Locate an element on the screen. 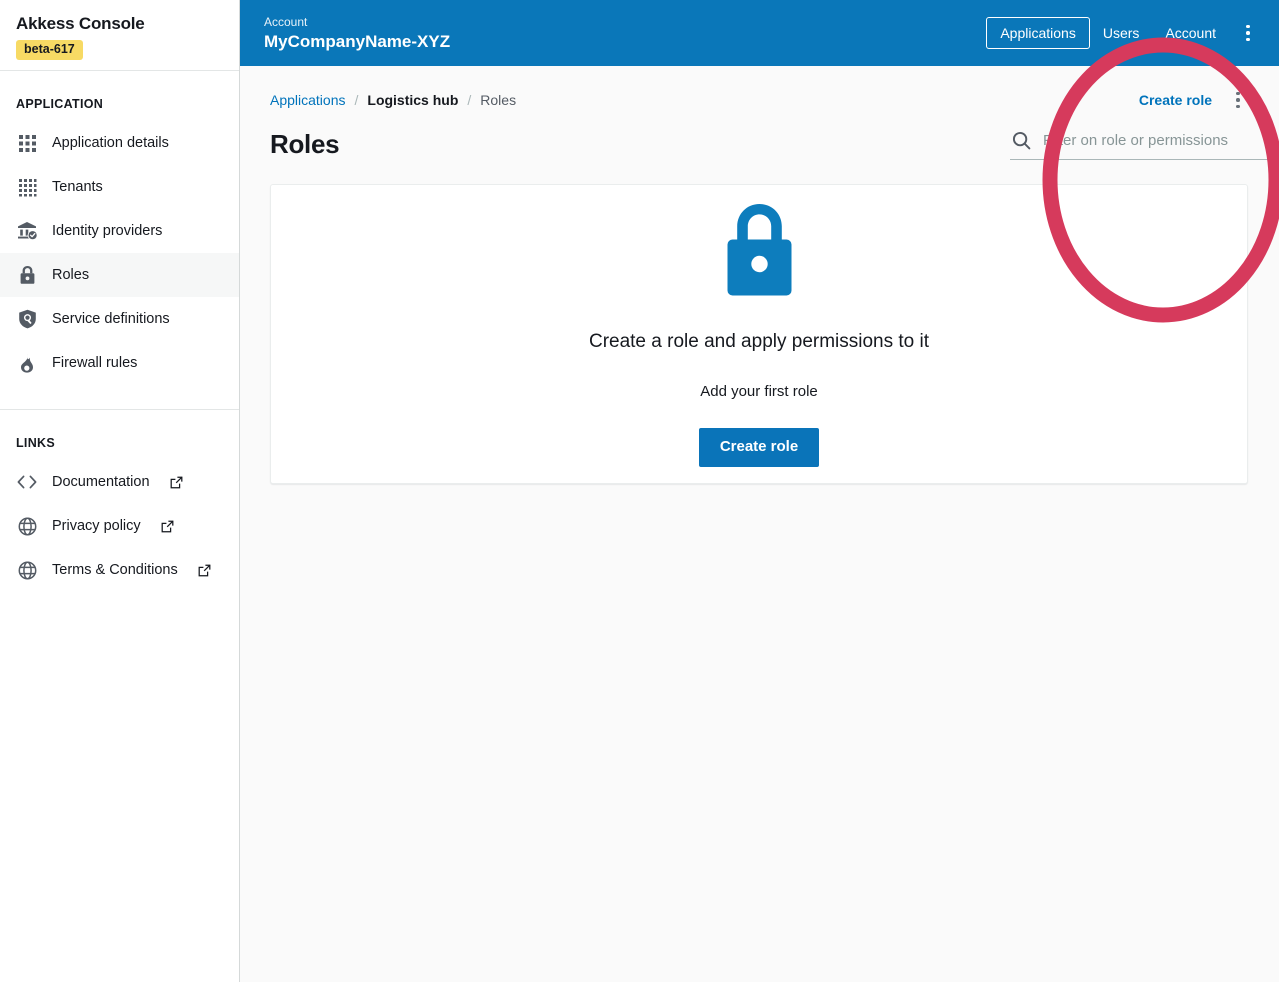 The width and height of the screenshot is (1279, 982). create-role-link: Create role is located at coordinates (1175, 100).